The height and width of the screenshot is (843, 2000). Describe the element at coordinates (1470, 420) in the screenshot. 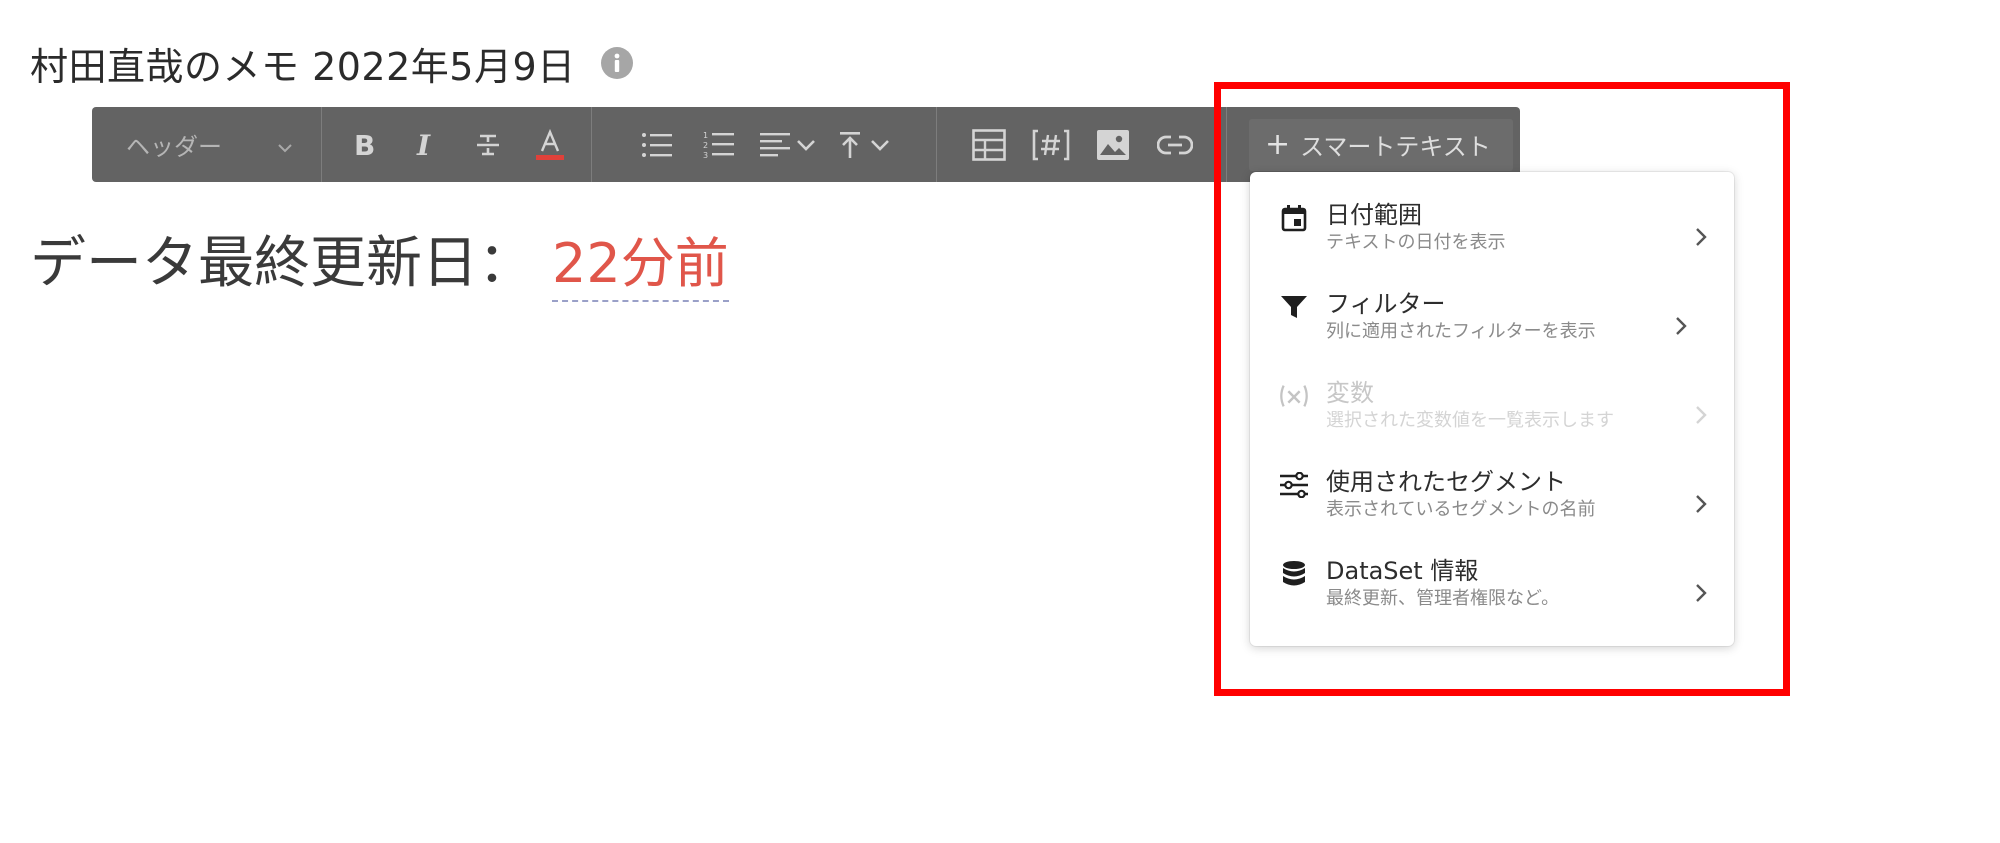

I see `menu-item-desc: 選択された変数値を一覧表示します` at that location.